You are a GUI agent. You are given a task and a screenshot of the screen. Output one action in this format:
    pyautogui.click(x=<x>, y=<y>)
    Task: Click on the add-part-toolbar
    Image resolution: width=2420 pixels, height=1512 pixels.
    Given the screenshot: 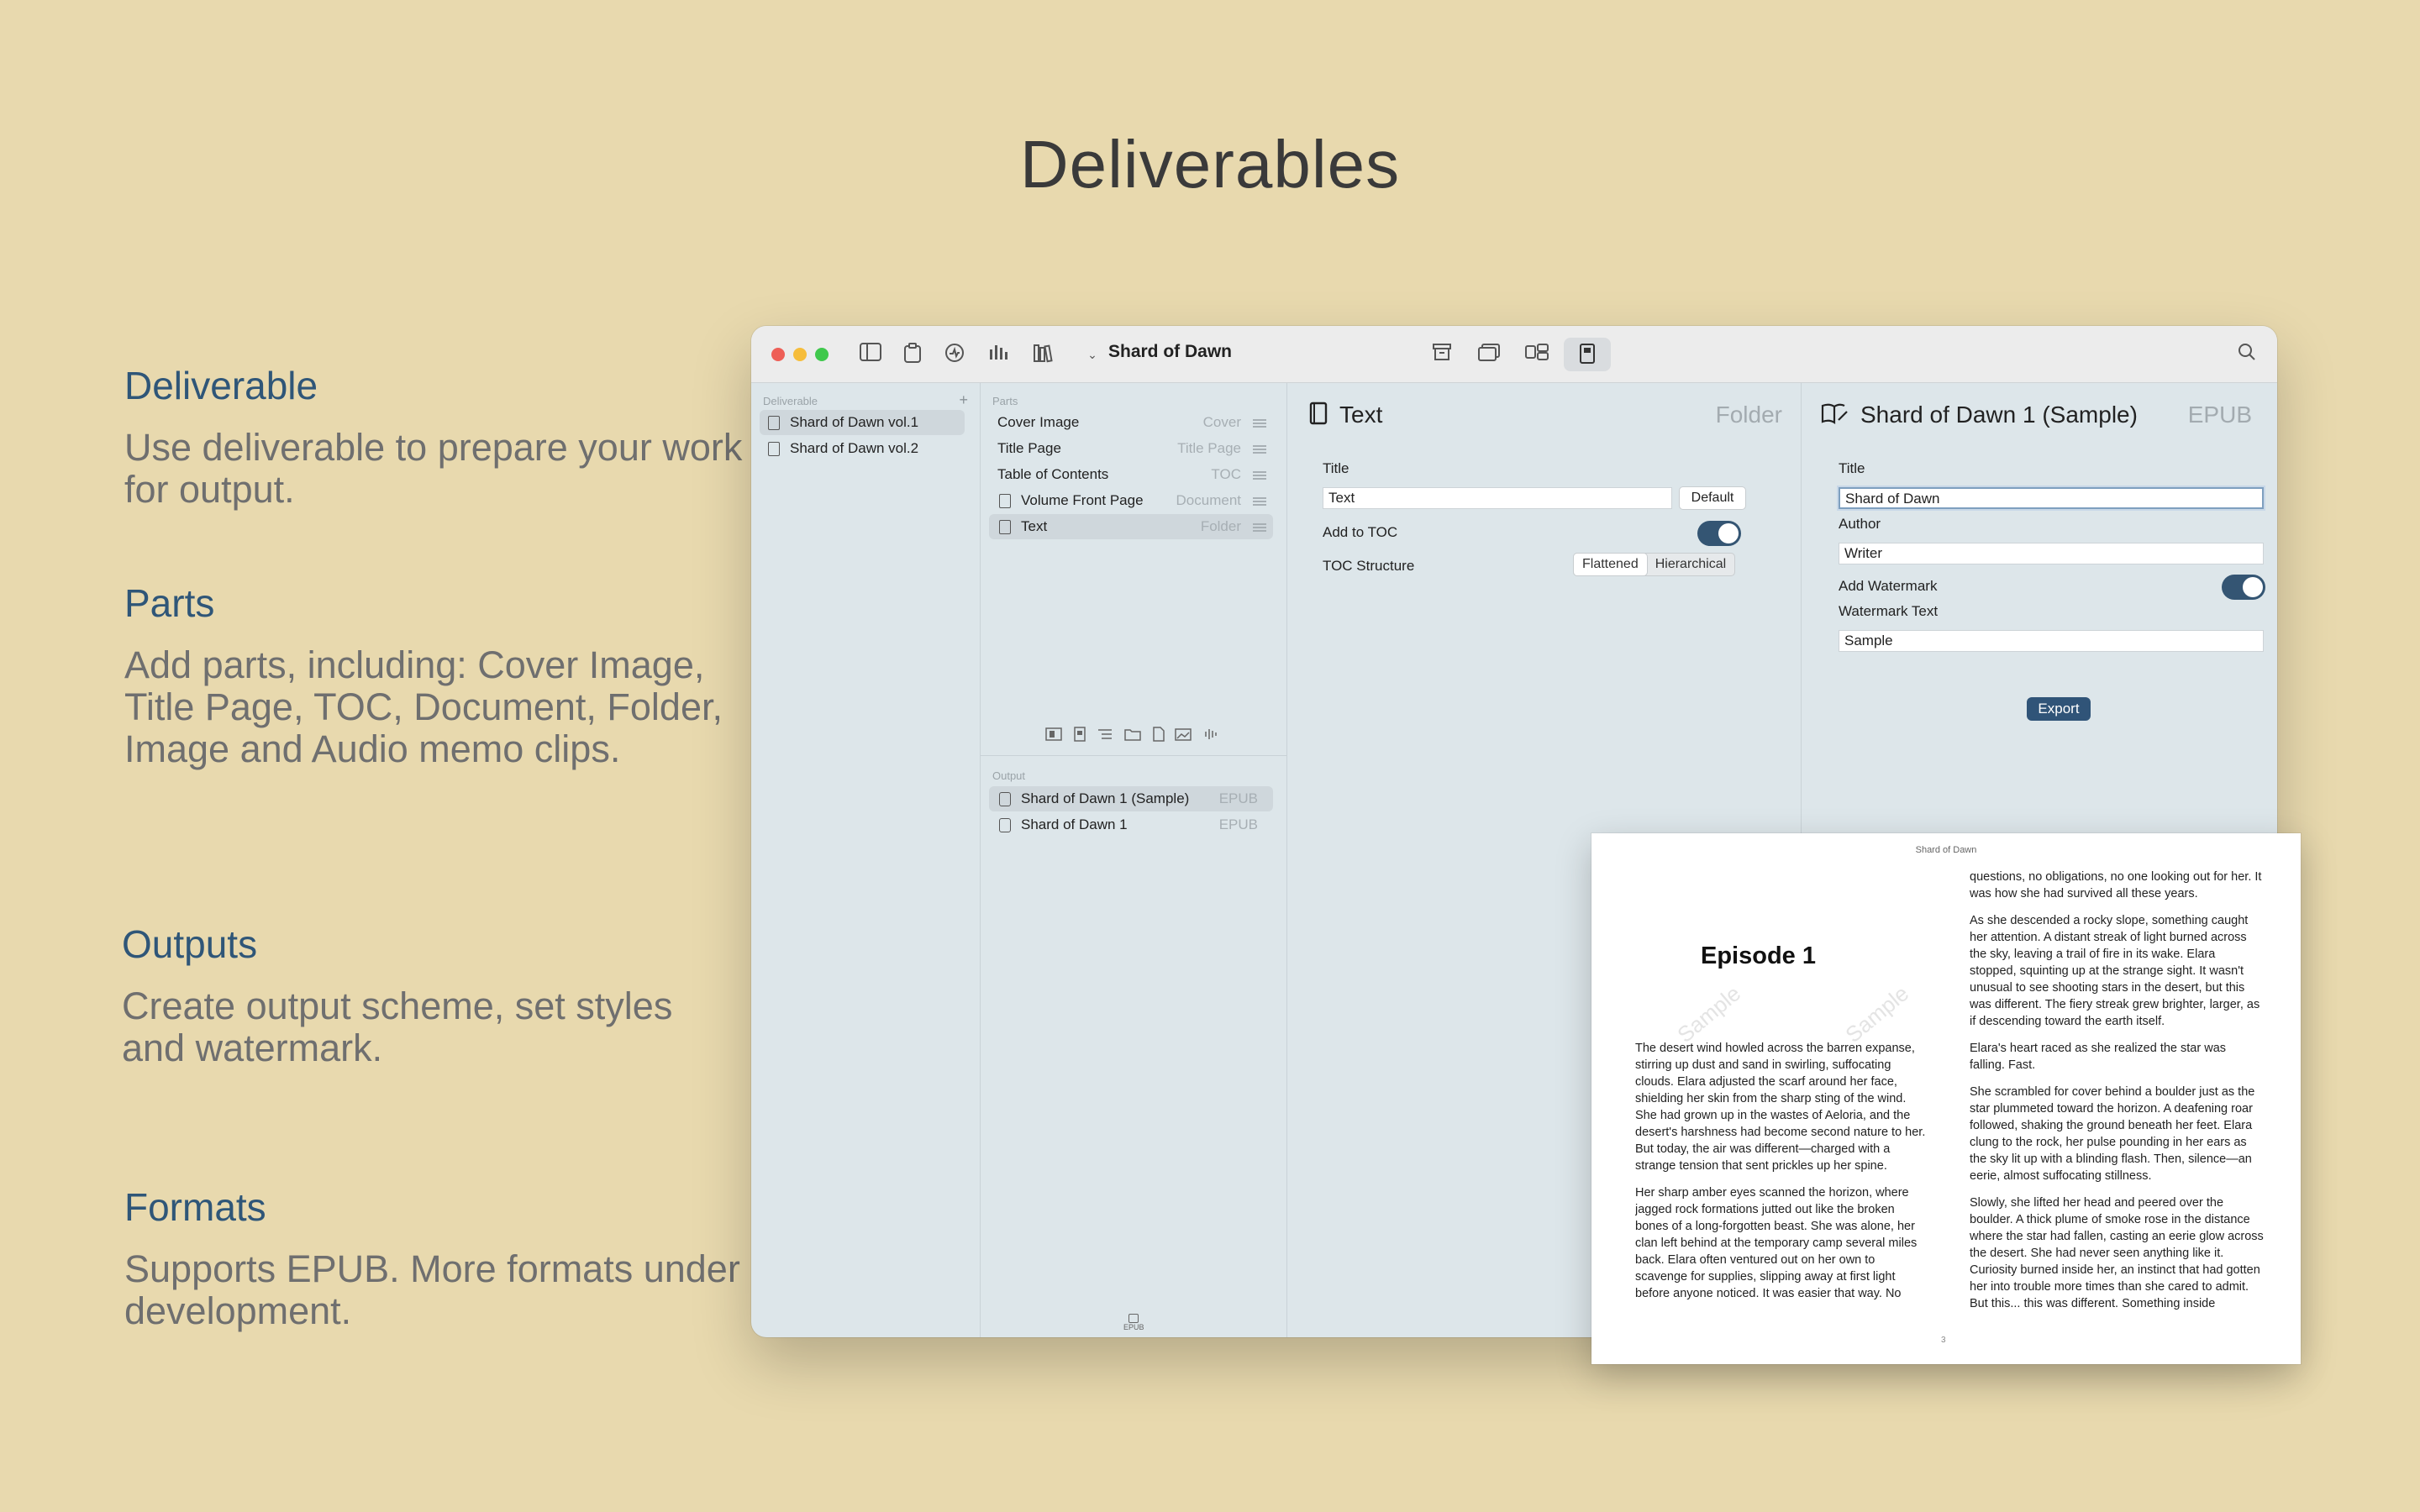 What is the action you would take?
    pyautogui.click(x=1136, y=734)
    